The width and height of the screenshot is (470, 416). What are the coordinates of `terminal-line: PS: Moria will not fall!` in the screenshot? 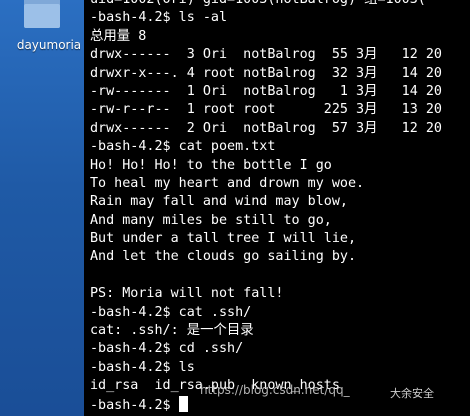 It's located at (187, 294).